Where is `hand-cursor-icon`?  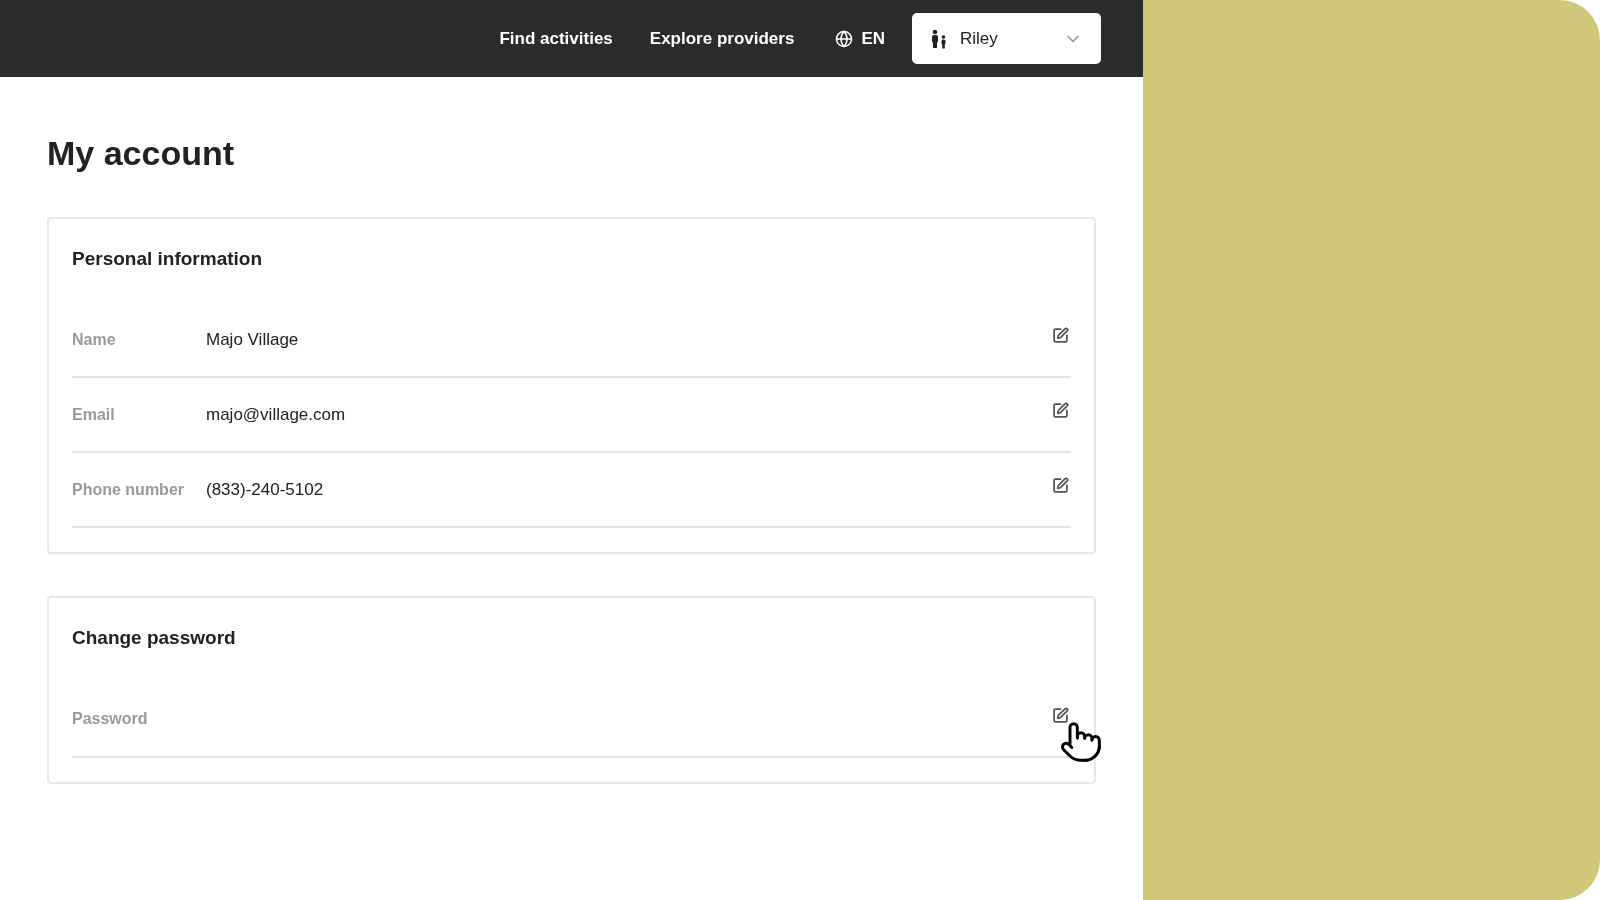
hand-cursor-icon is located at coordinates (1081, 741).